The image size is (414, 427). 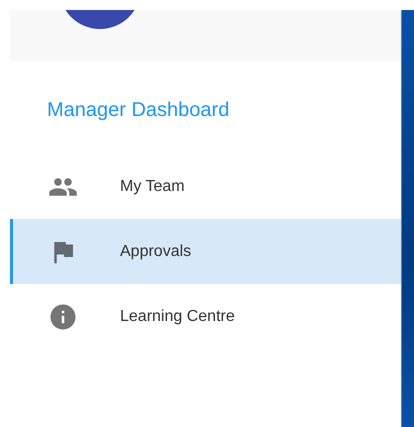 I want to click on dashboard-title: Manager Dashboard, so click(x=138, y=110).